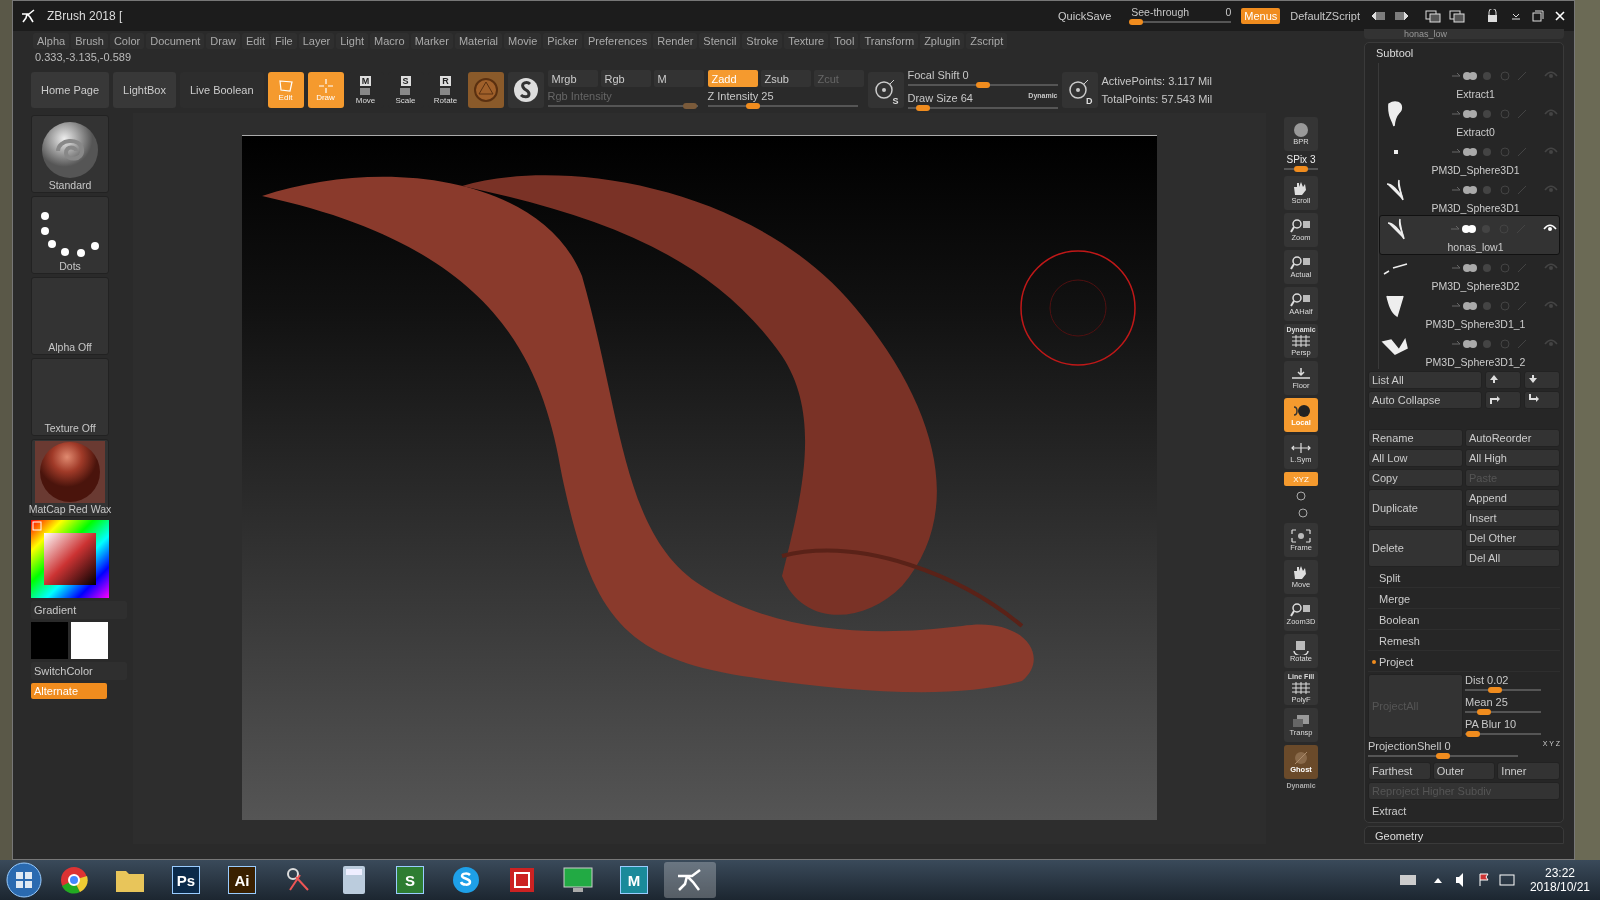 The height and width of the screenshot is (900, 1600). What do you see at coordinates (1560, 16) in the screenshot?
I see `close-icon` at bounding box center [1560, 16].